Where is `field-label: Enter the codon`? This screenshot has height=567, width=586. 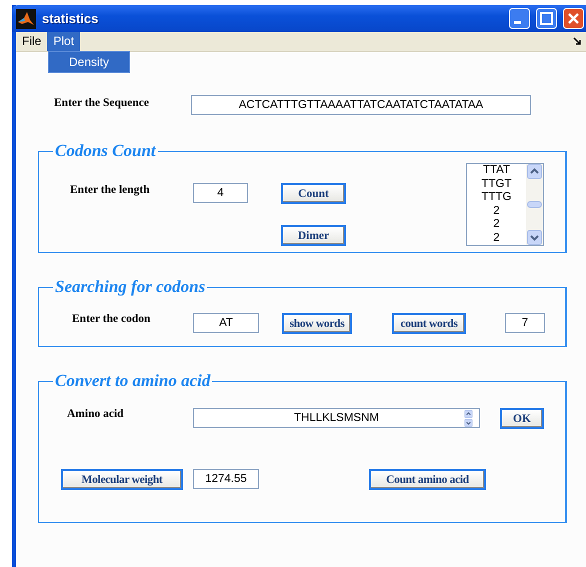 field-label: Enter the codon is located at coordinates (112, 319).